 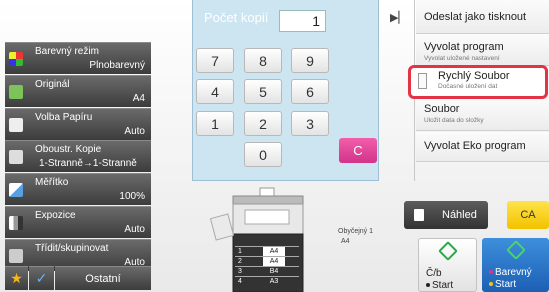 I want to click on file-desc: Uložit data do složky, so click(x=454, y=120).